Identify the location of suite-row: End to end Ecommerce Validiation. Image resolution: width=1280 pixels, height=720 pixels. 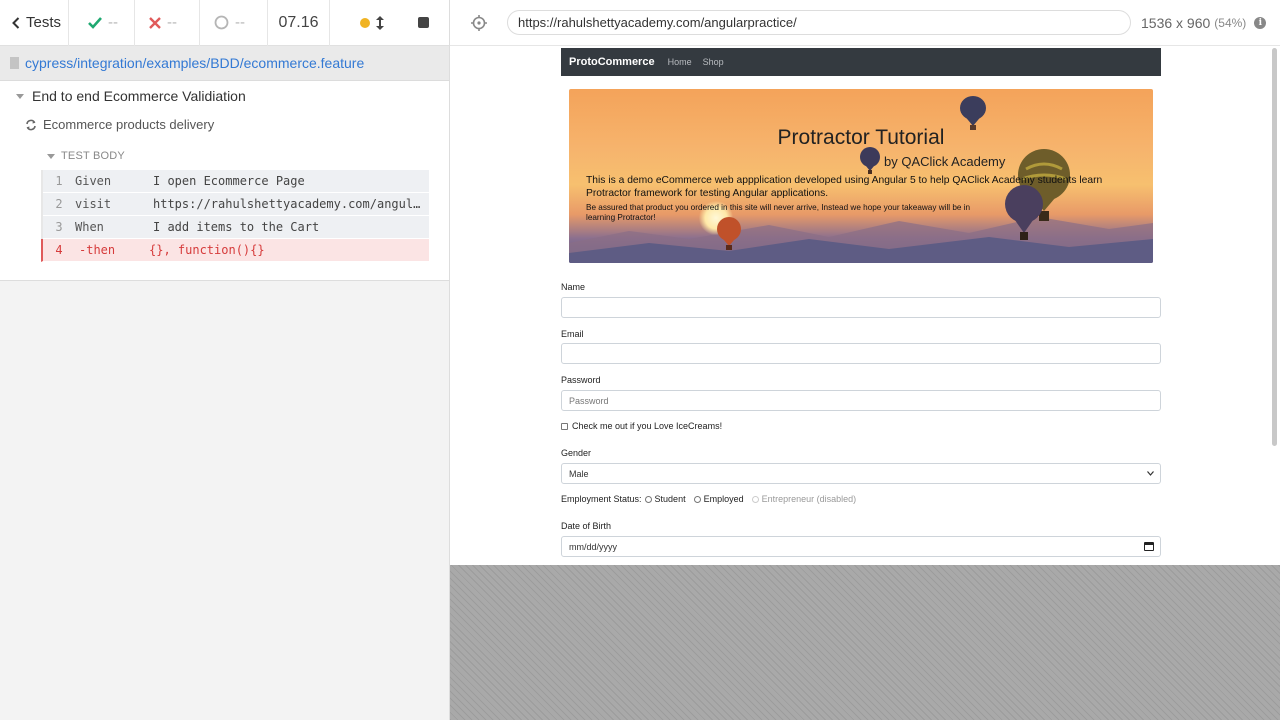
(131, 96).